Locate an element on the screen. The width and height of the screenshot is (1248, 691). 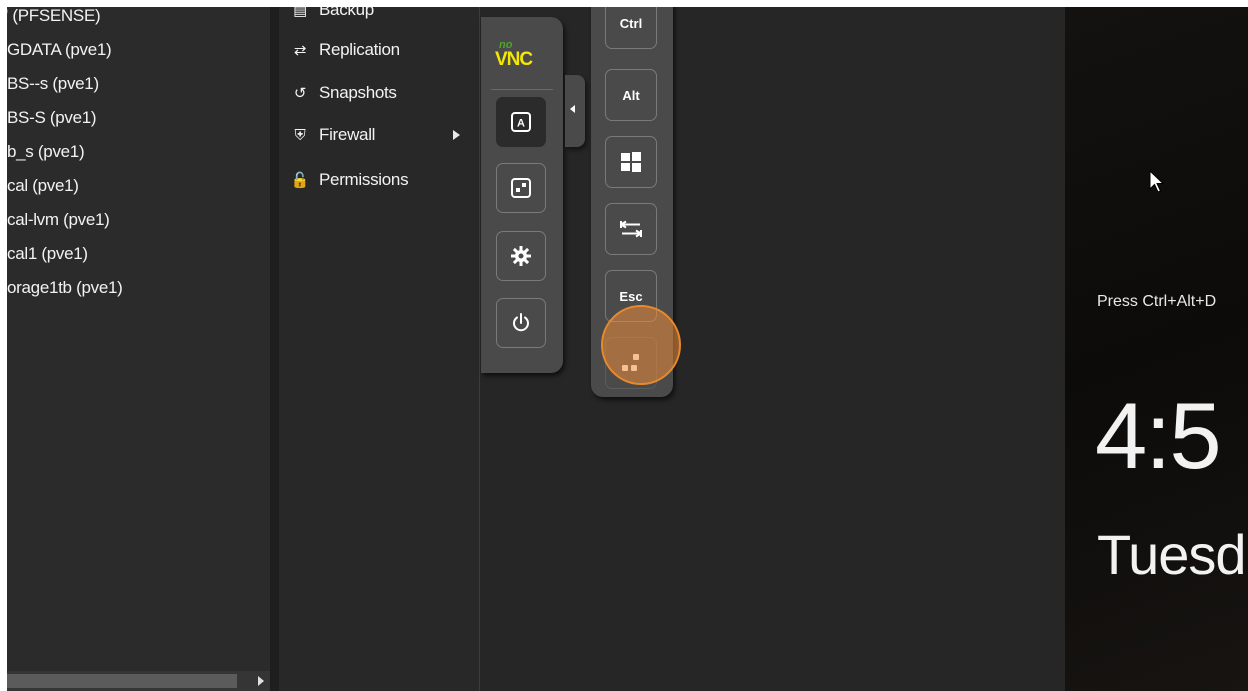
extra-keys-button: A is located at coordinates (521, 122).